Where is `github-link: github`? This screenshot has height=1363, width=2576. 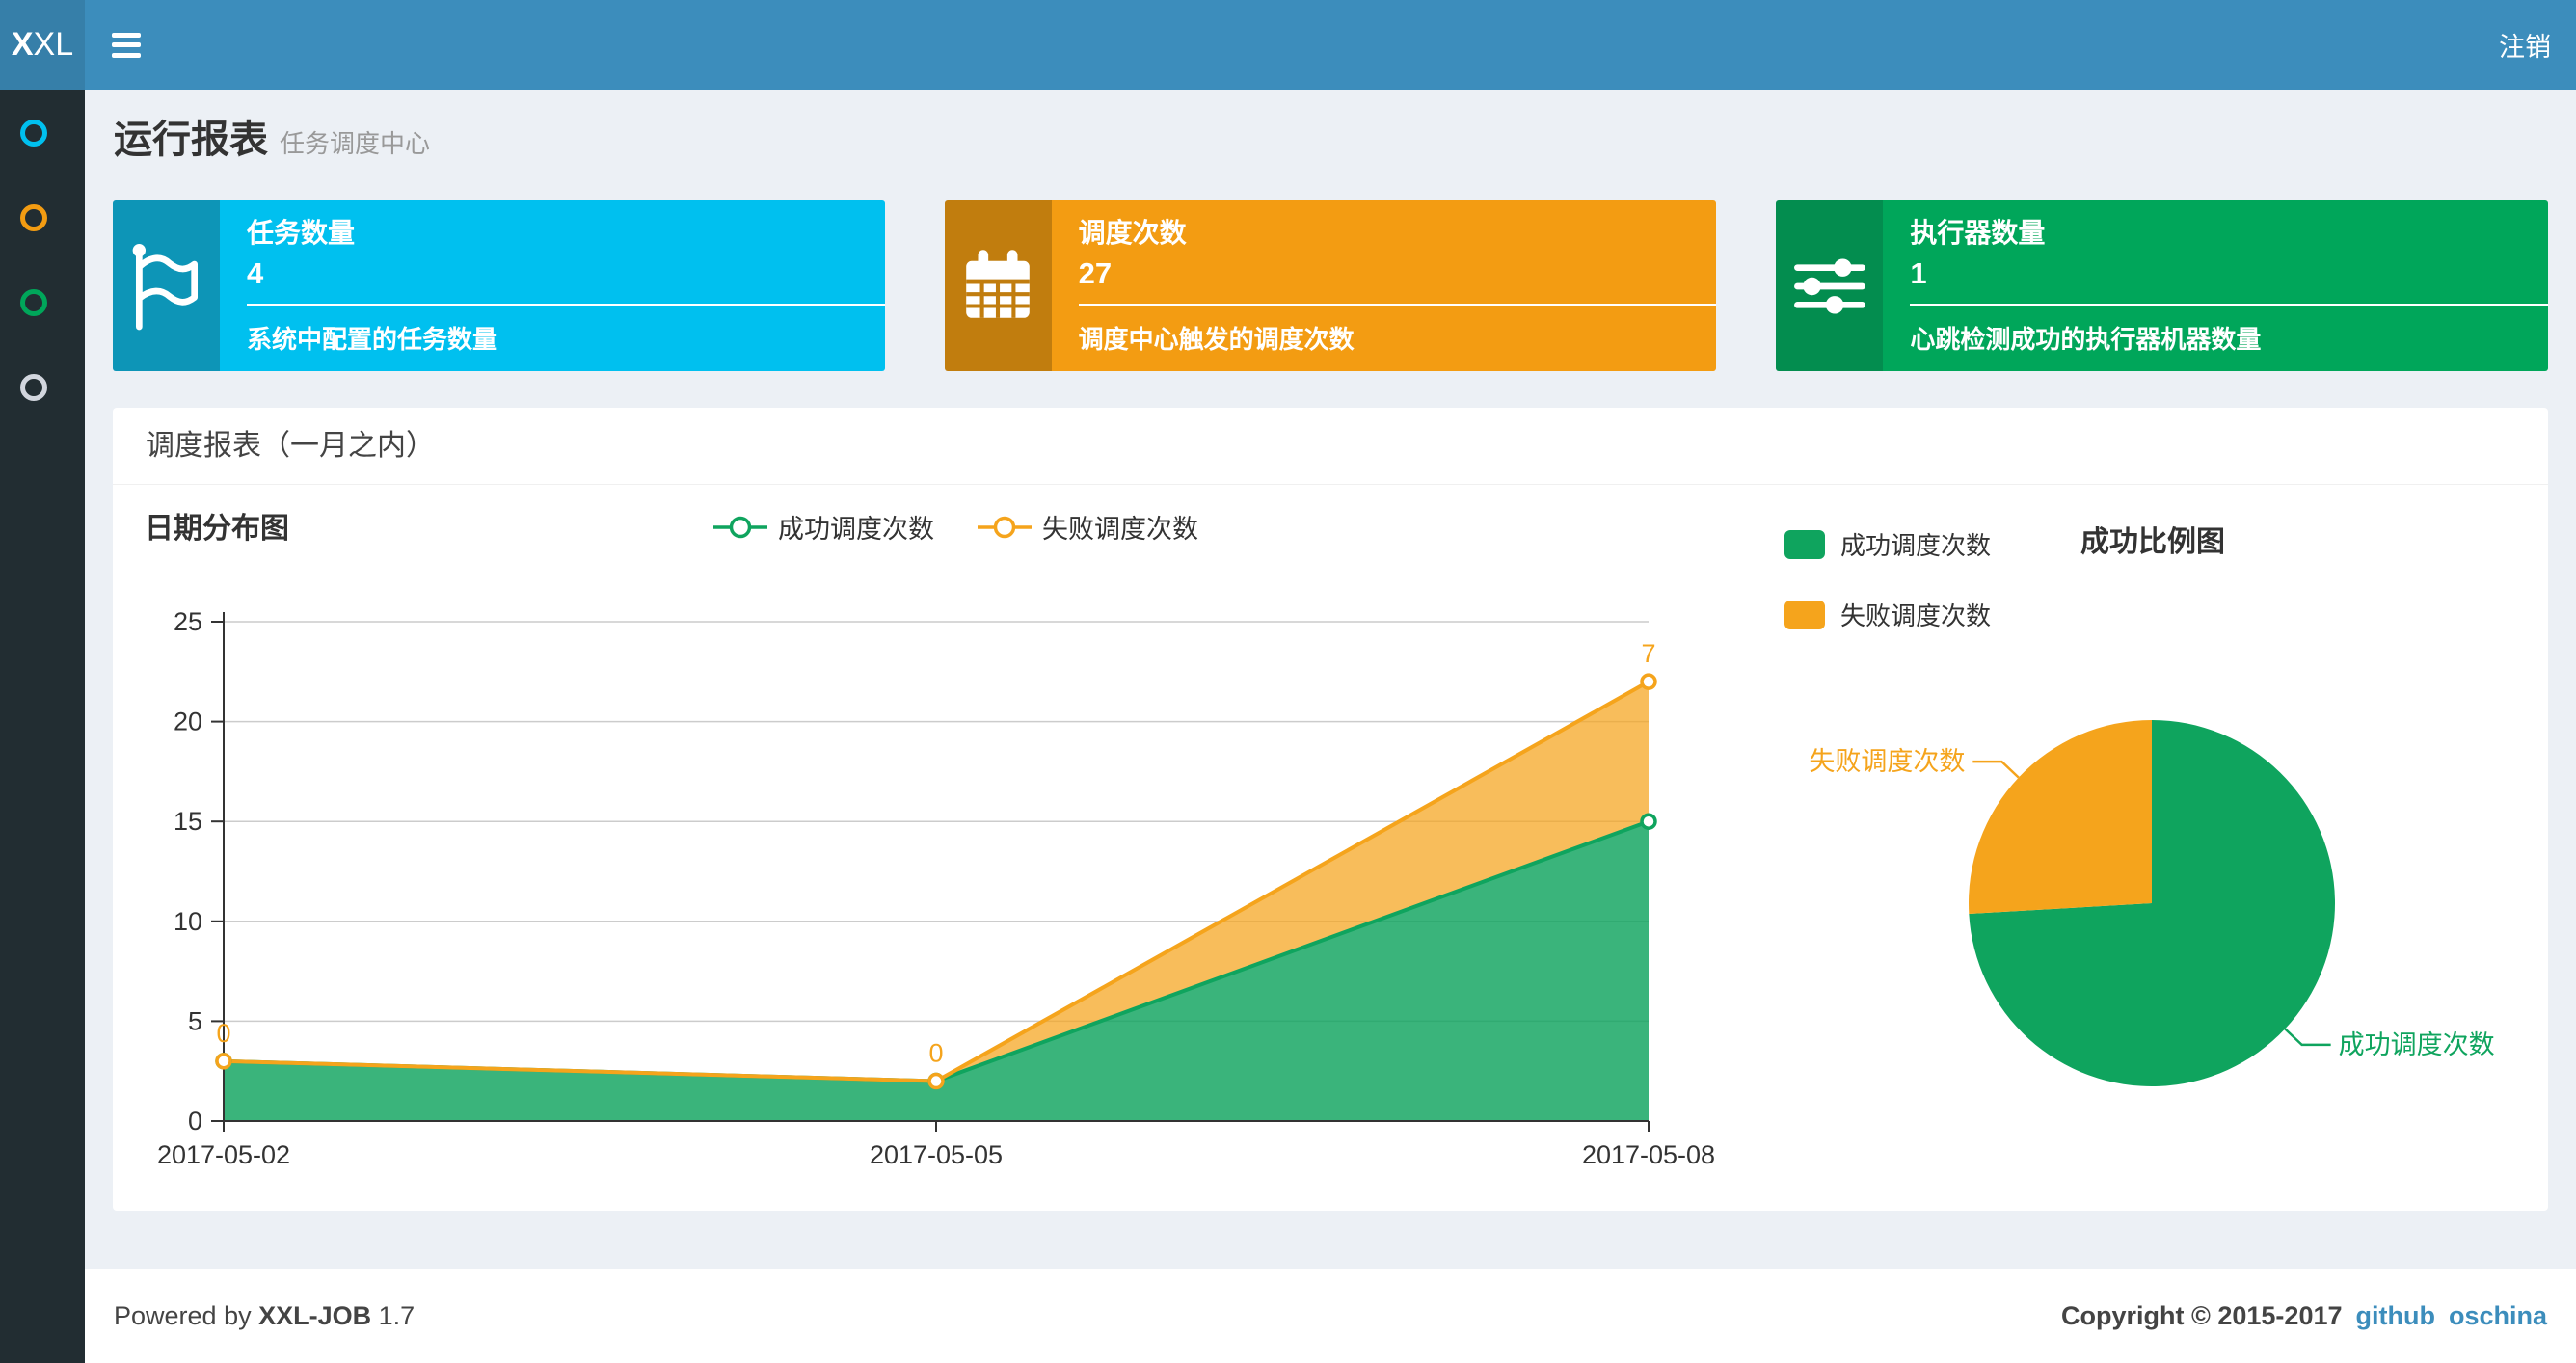
github-link: github is located at coordinates (2395, 1316).